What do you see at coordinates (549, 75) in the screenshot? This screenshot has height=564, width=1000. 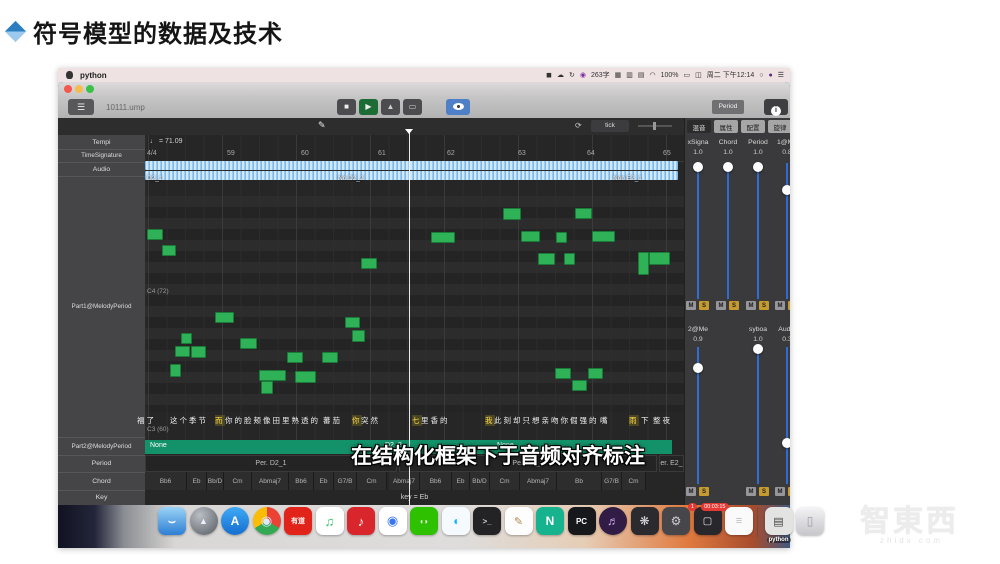 I see `status-icon: ◼` at bounding box center [549, 75].